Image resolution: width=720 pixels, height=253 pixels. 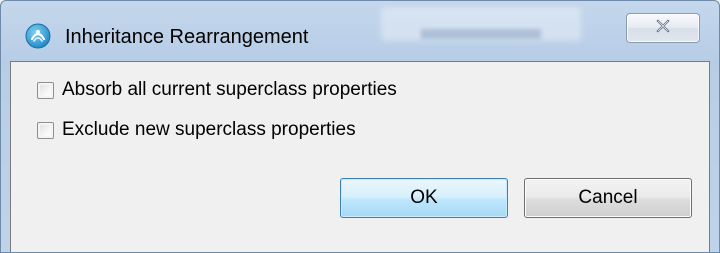 I want to click on close-button, so click(x=663, y=28).